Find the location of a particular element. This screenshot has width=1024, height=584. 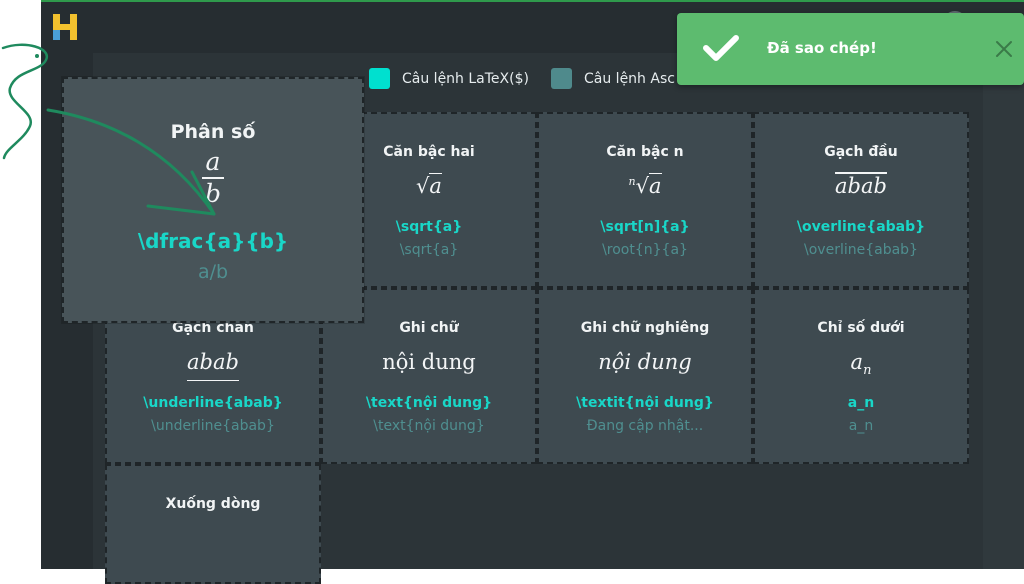

card-latex: \underline{abab} is located at coordinates (213, 403).